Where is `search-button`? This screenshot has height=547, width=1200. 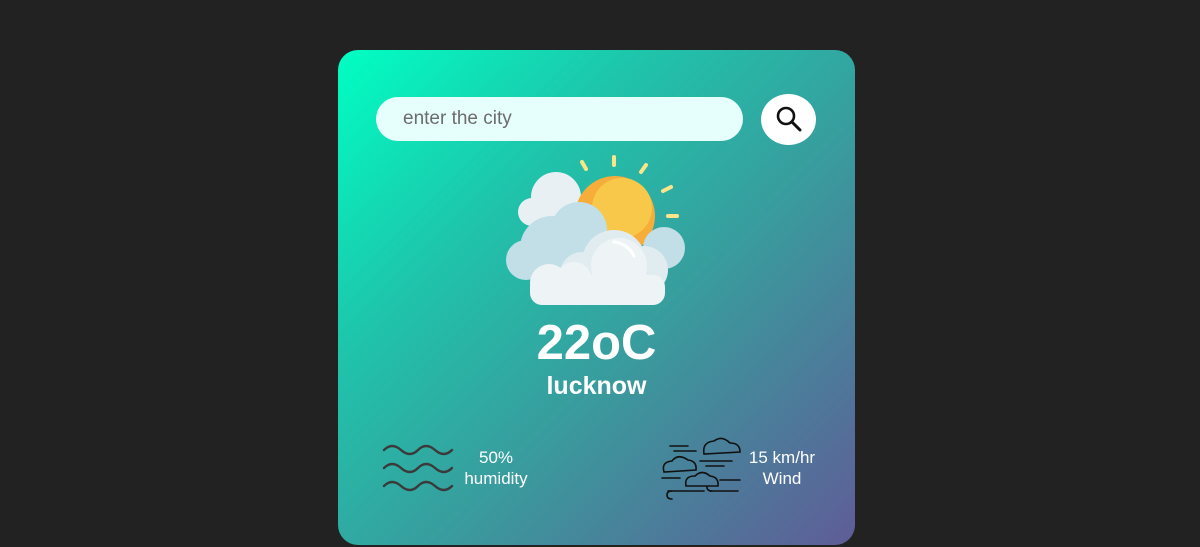 search-button is located at coordinates (788, 119).